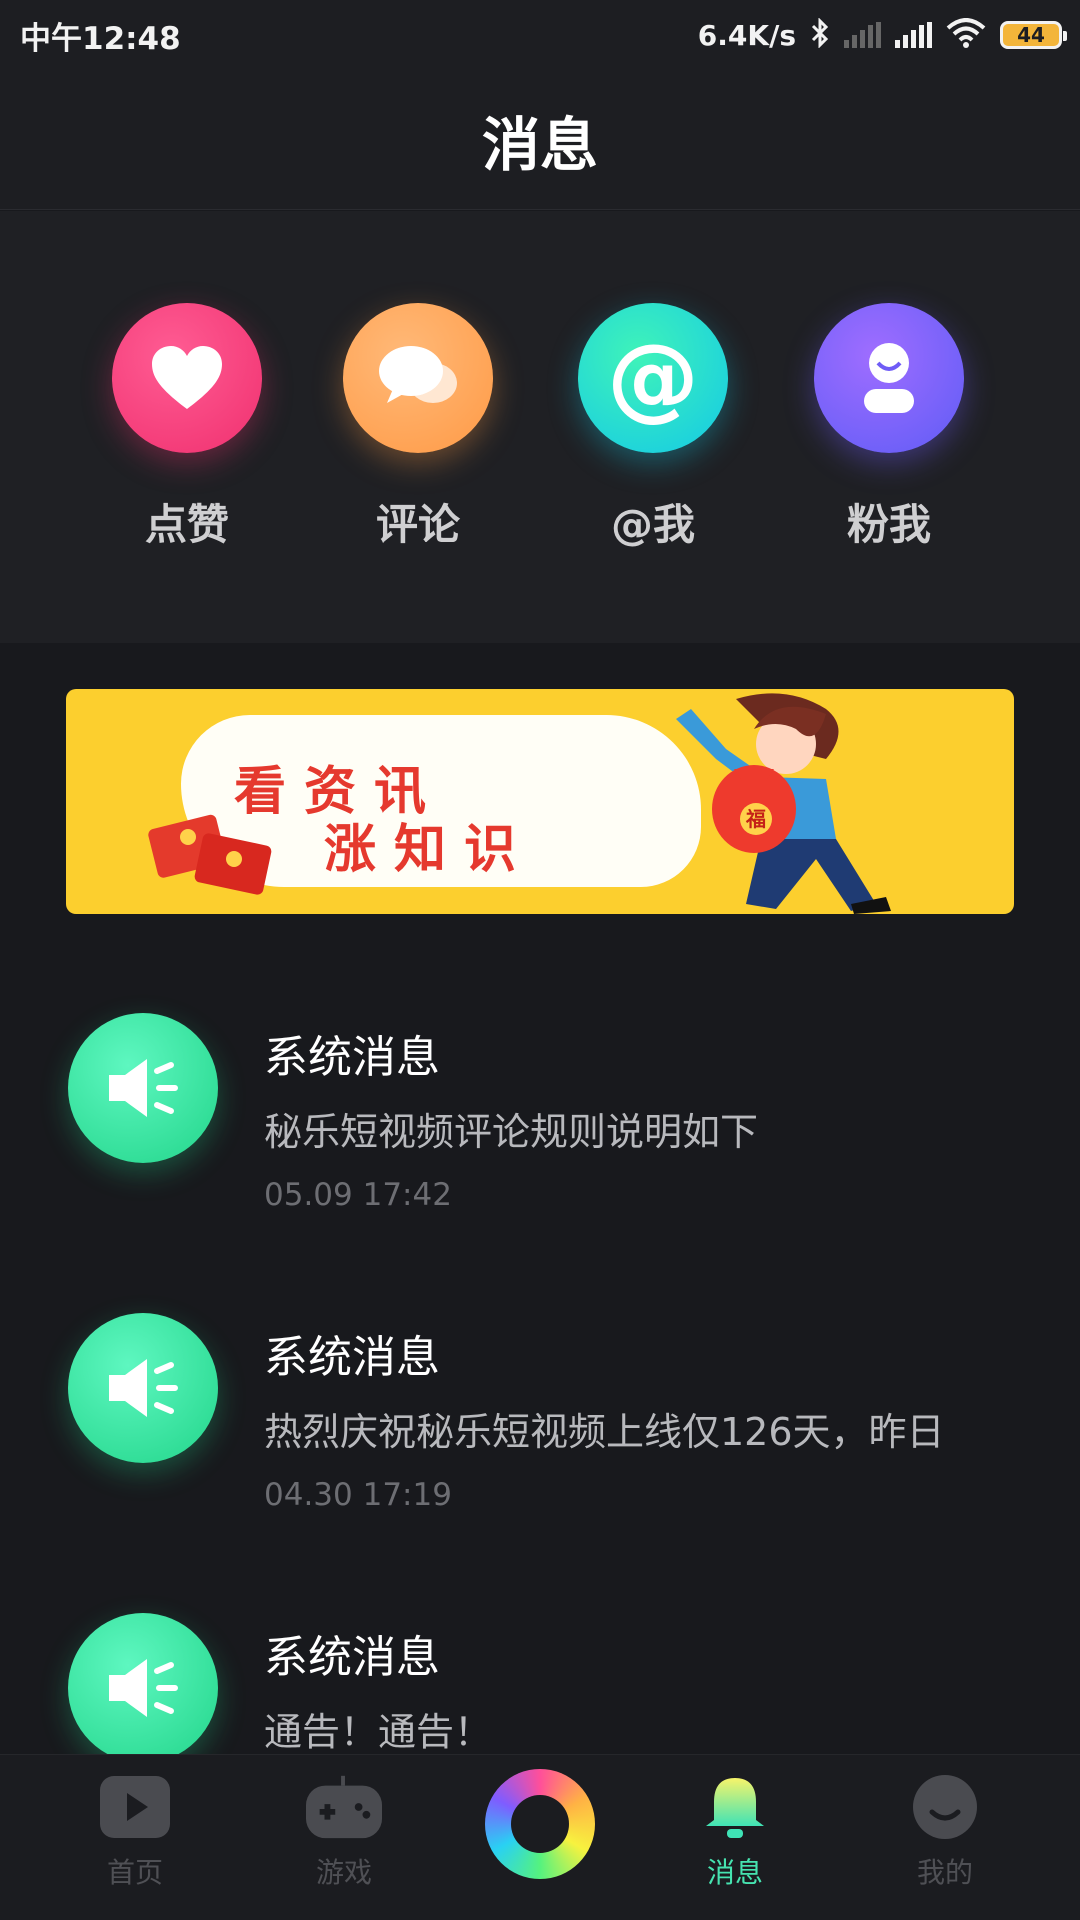 The height and width of the screenshot is (1920, 1080). What do you see at coordinates (652, 524) in the screenshot?
I see `category-label: @我` at bounding box center [652, 524].